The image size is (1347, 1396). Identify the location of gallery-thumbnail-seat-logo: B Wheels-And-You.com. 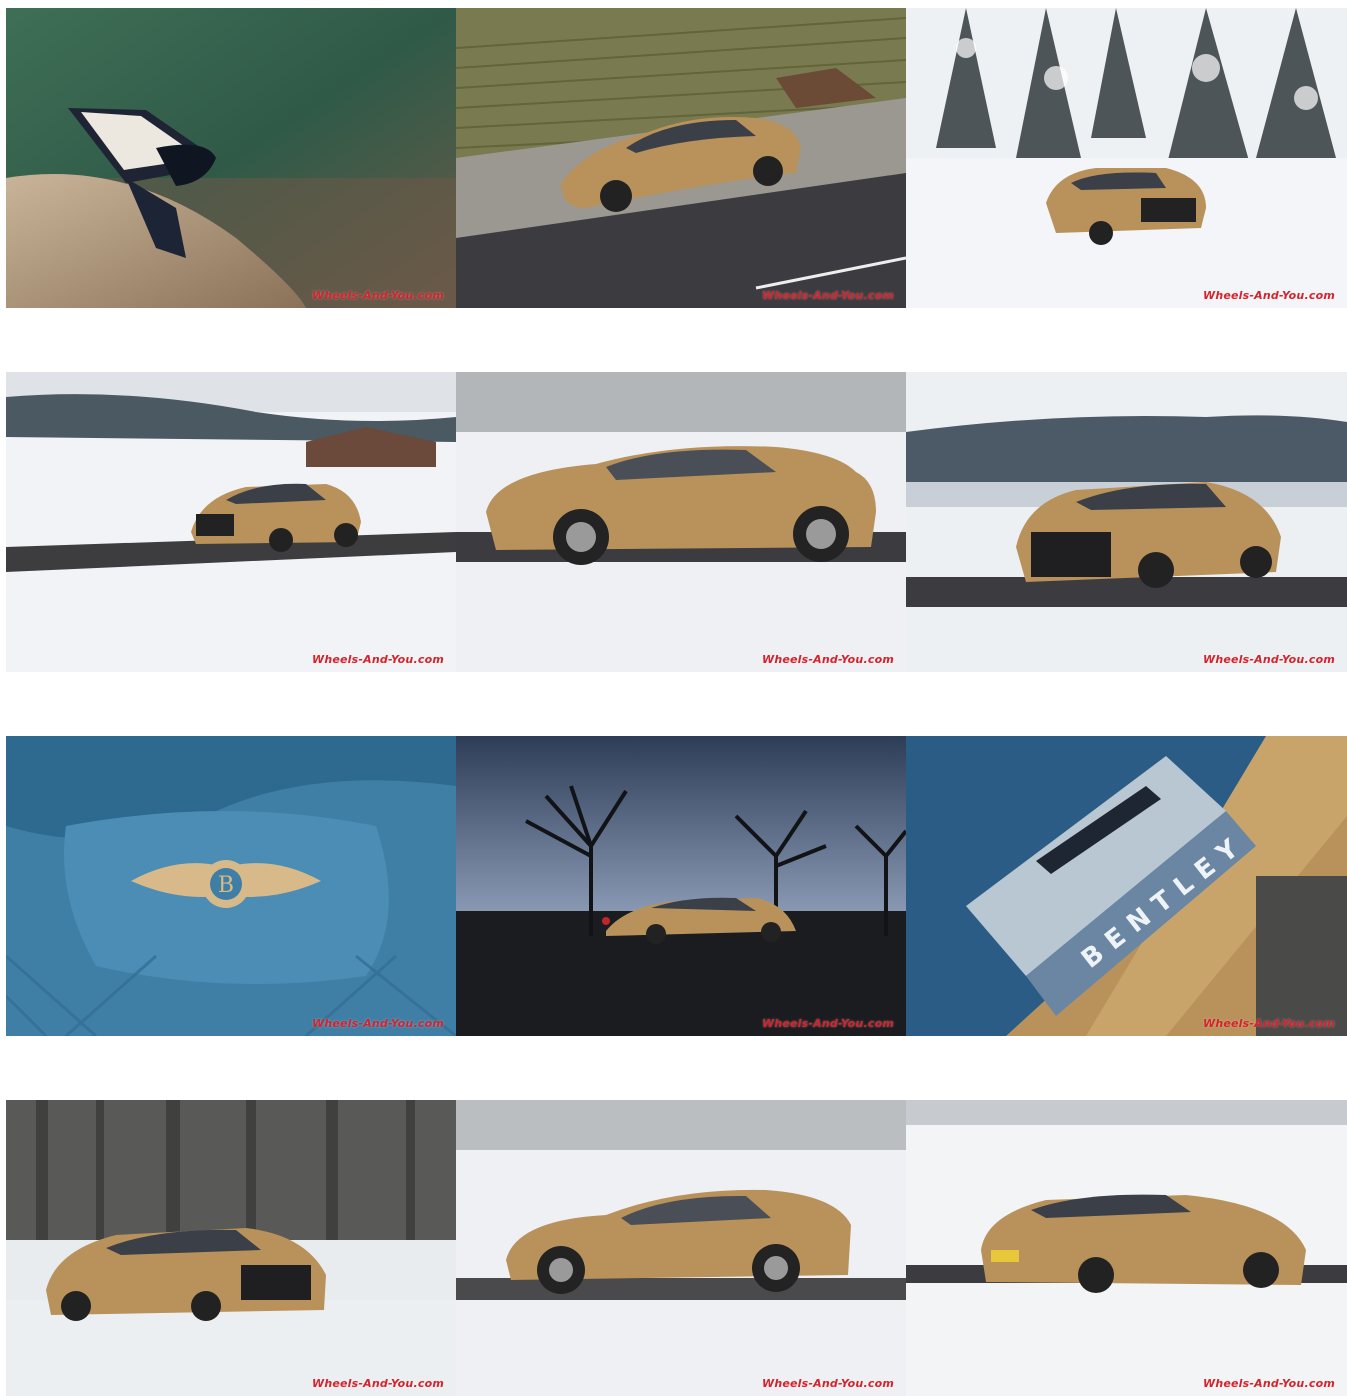
(231, 886).